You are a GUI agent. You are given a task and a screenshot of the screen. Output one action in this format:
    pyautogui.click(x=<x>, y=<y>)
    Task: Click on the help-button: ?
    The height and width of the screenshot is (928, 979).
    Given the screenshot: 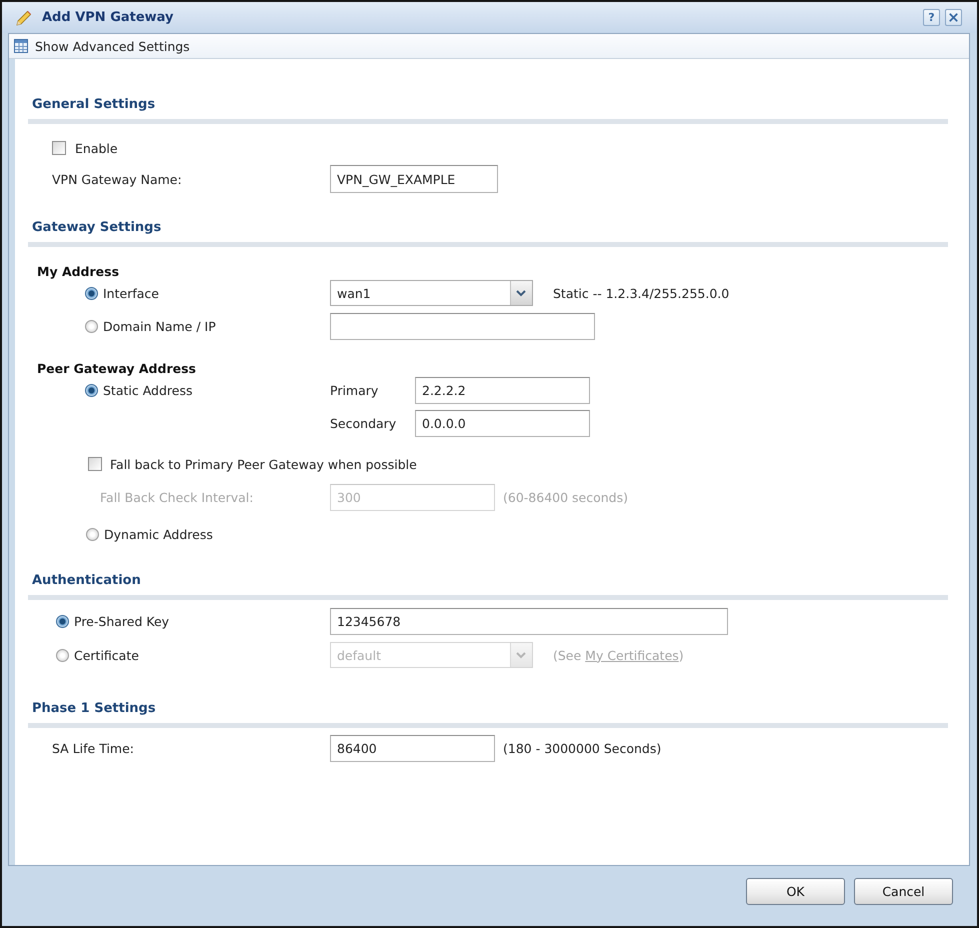 What is the action you would take?
    pyautogui.click(x=931, y=17)
    